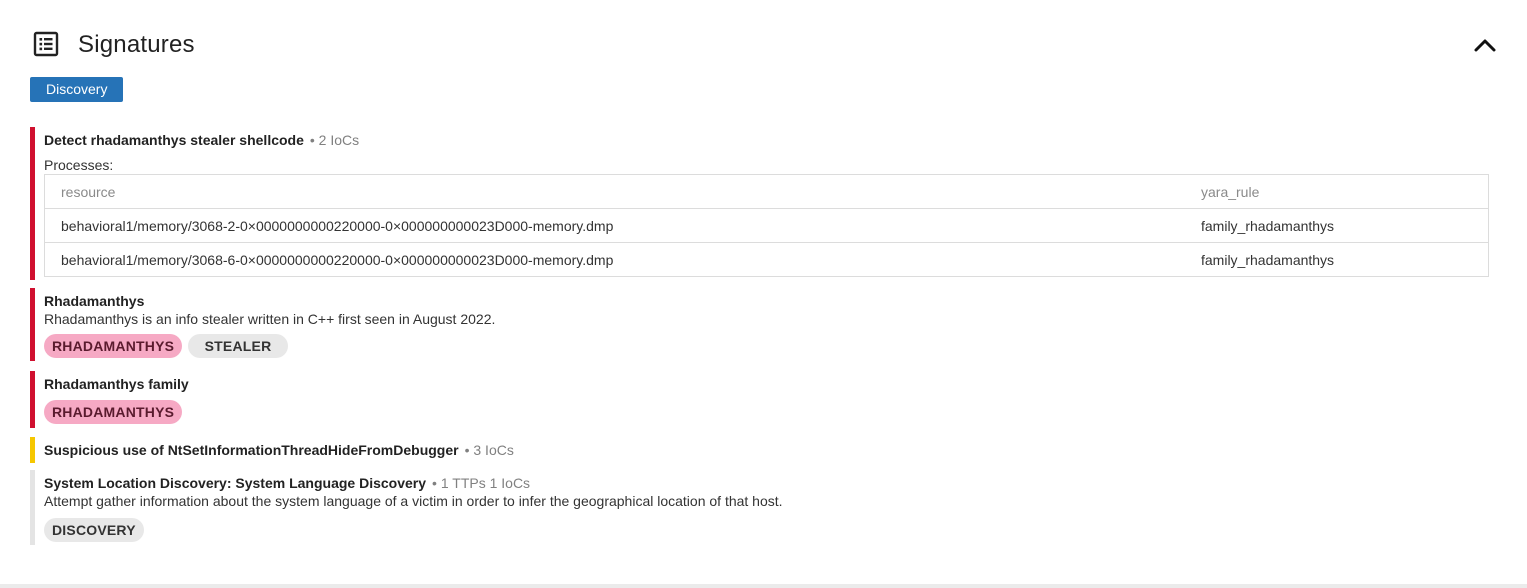  Describe the element at coordinates (334, 140) in the screenshot. I see `signature-meta: • 2 IoCs` at that location.